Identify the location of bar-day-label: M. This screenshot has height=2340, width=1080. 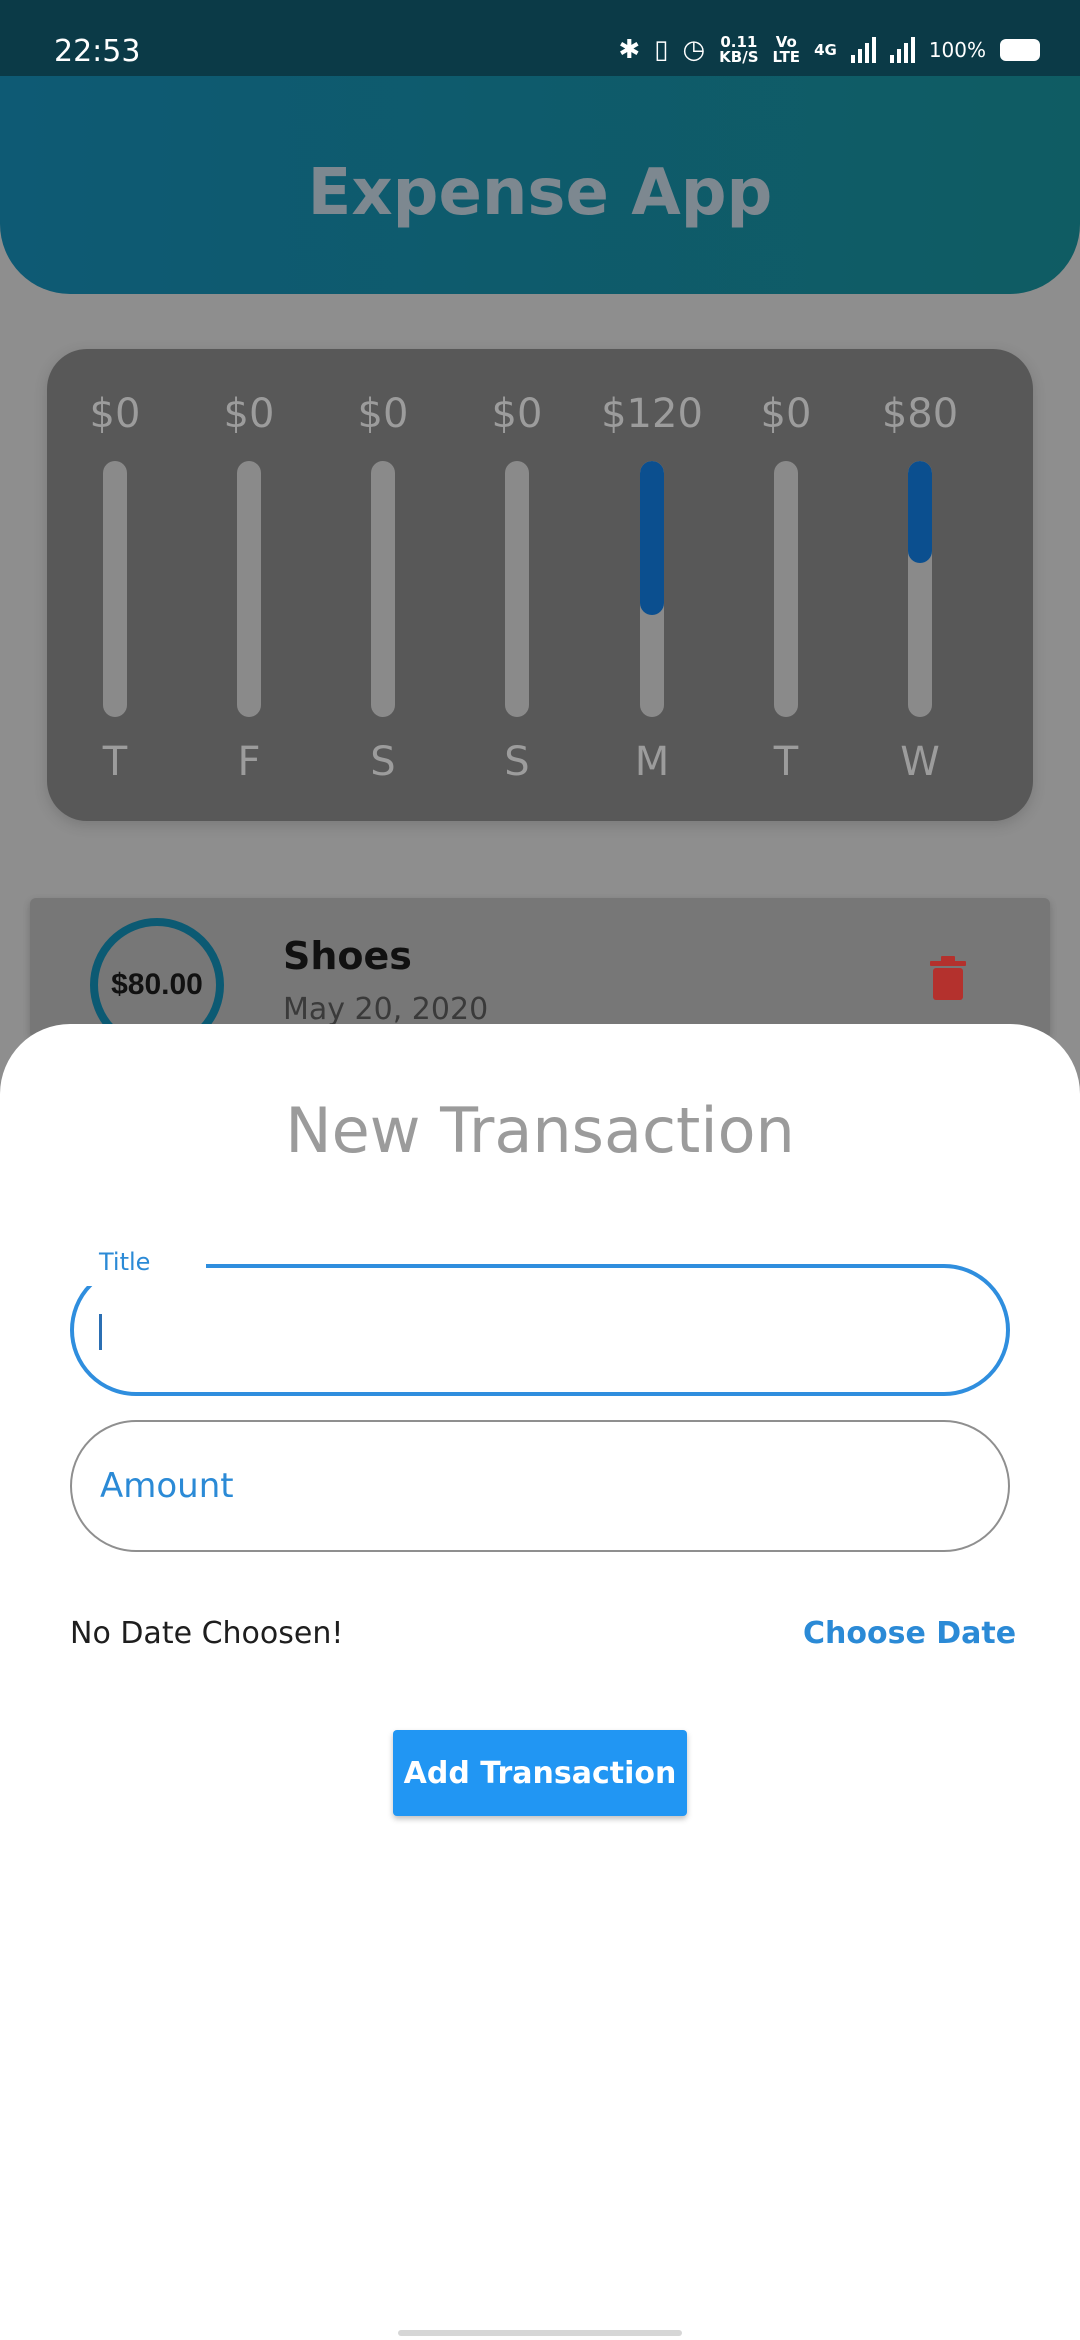
(652, 762).